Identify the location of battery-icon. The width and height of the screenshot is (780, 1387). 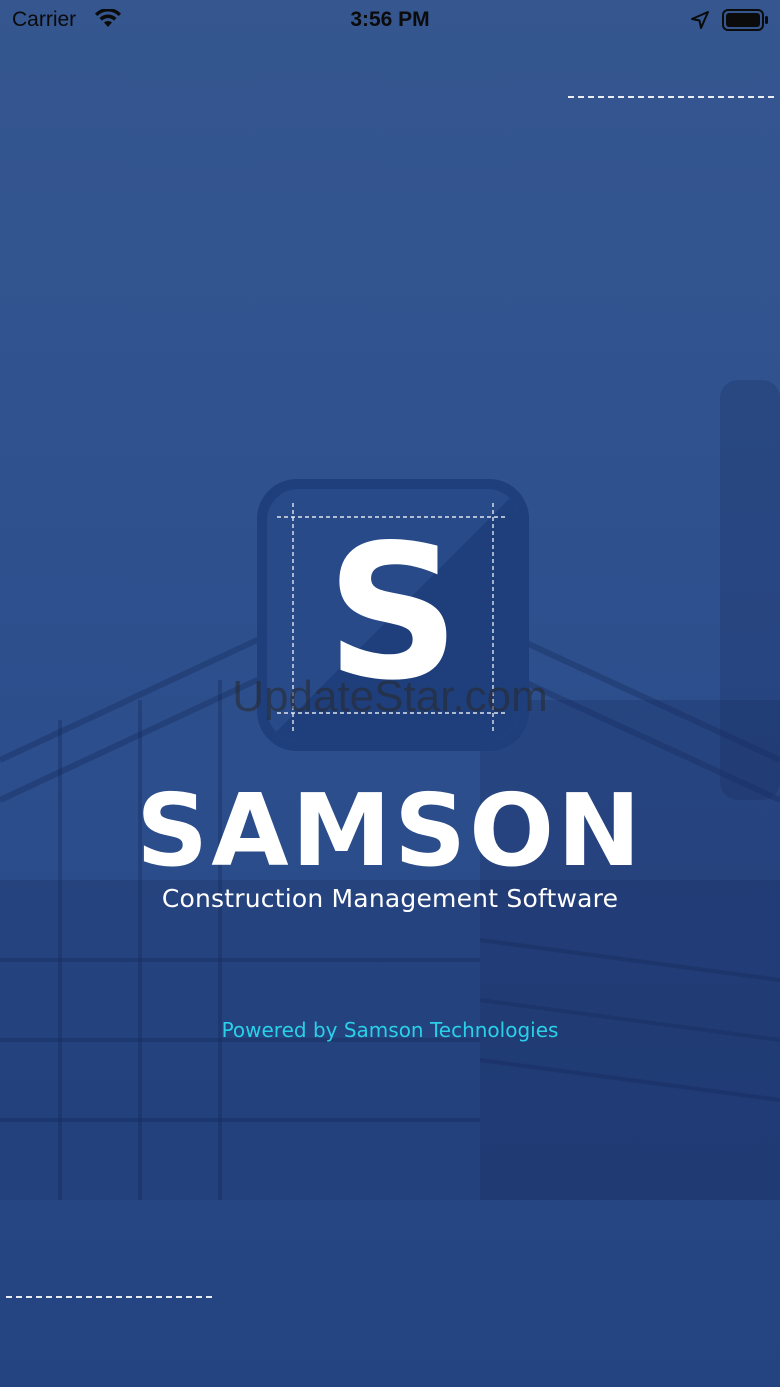
(745, 20).